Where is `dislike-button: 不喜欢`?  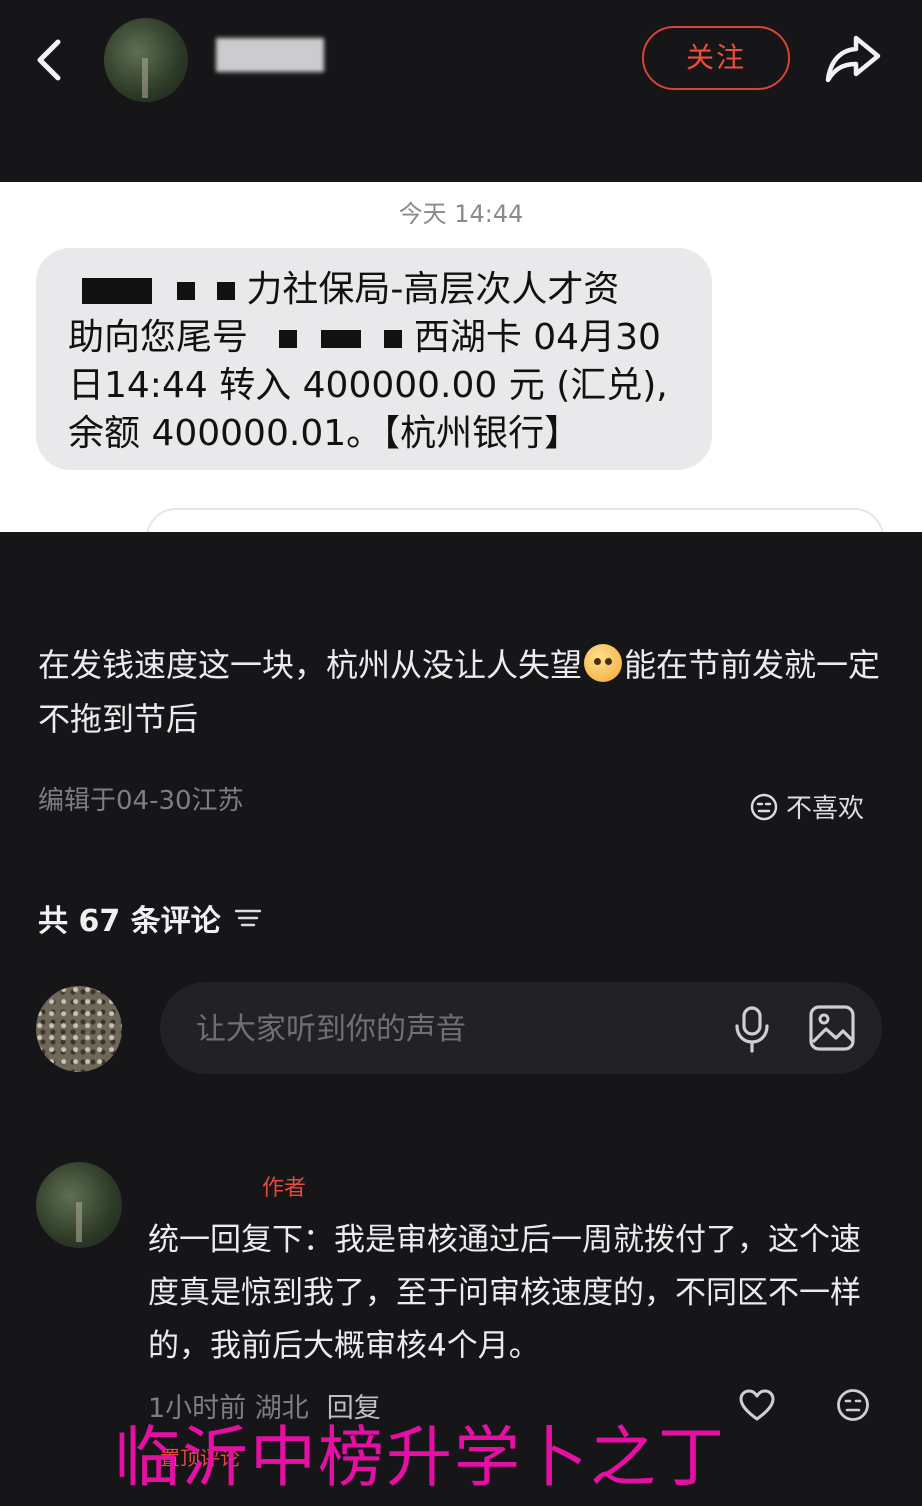
dislike-button: 不喜欢 is located at coordinates (807, 806).